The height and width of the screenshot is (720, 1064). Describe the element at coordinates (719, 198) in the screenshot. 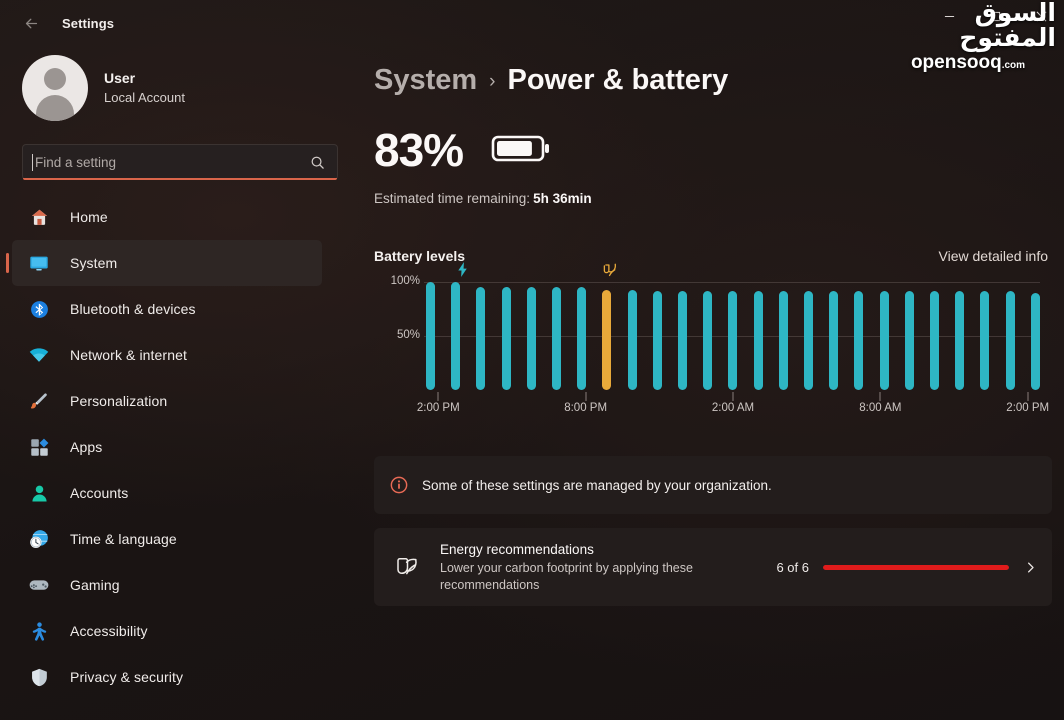

I see `estimated-time-remaining: Estimated time remaining: 5h 36min` at that location.